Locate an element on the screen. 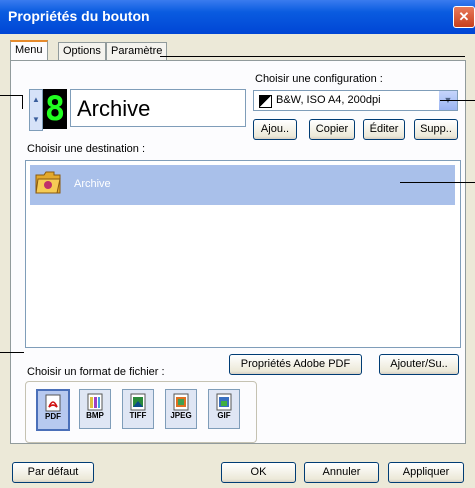  destination-name: Archive is located at coordinates (92, 184).